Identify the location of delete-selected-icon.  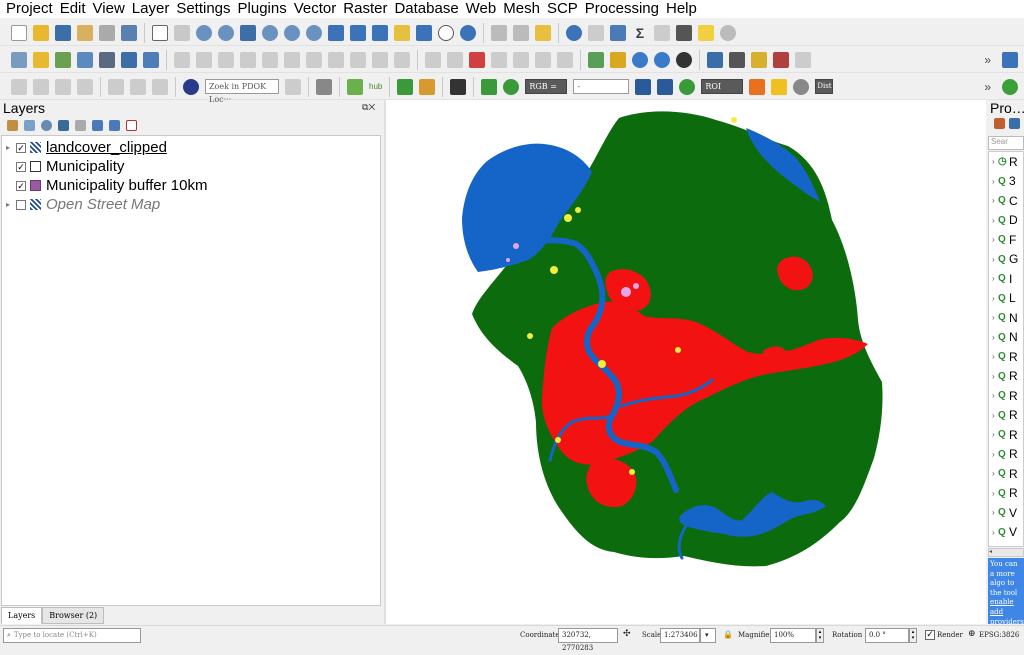
(292, 59).